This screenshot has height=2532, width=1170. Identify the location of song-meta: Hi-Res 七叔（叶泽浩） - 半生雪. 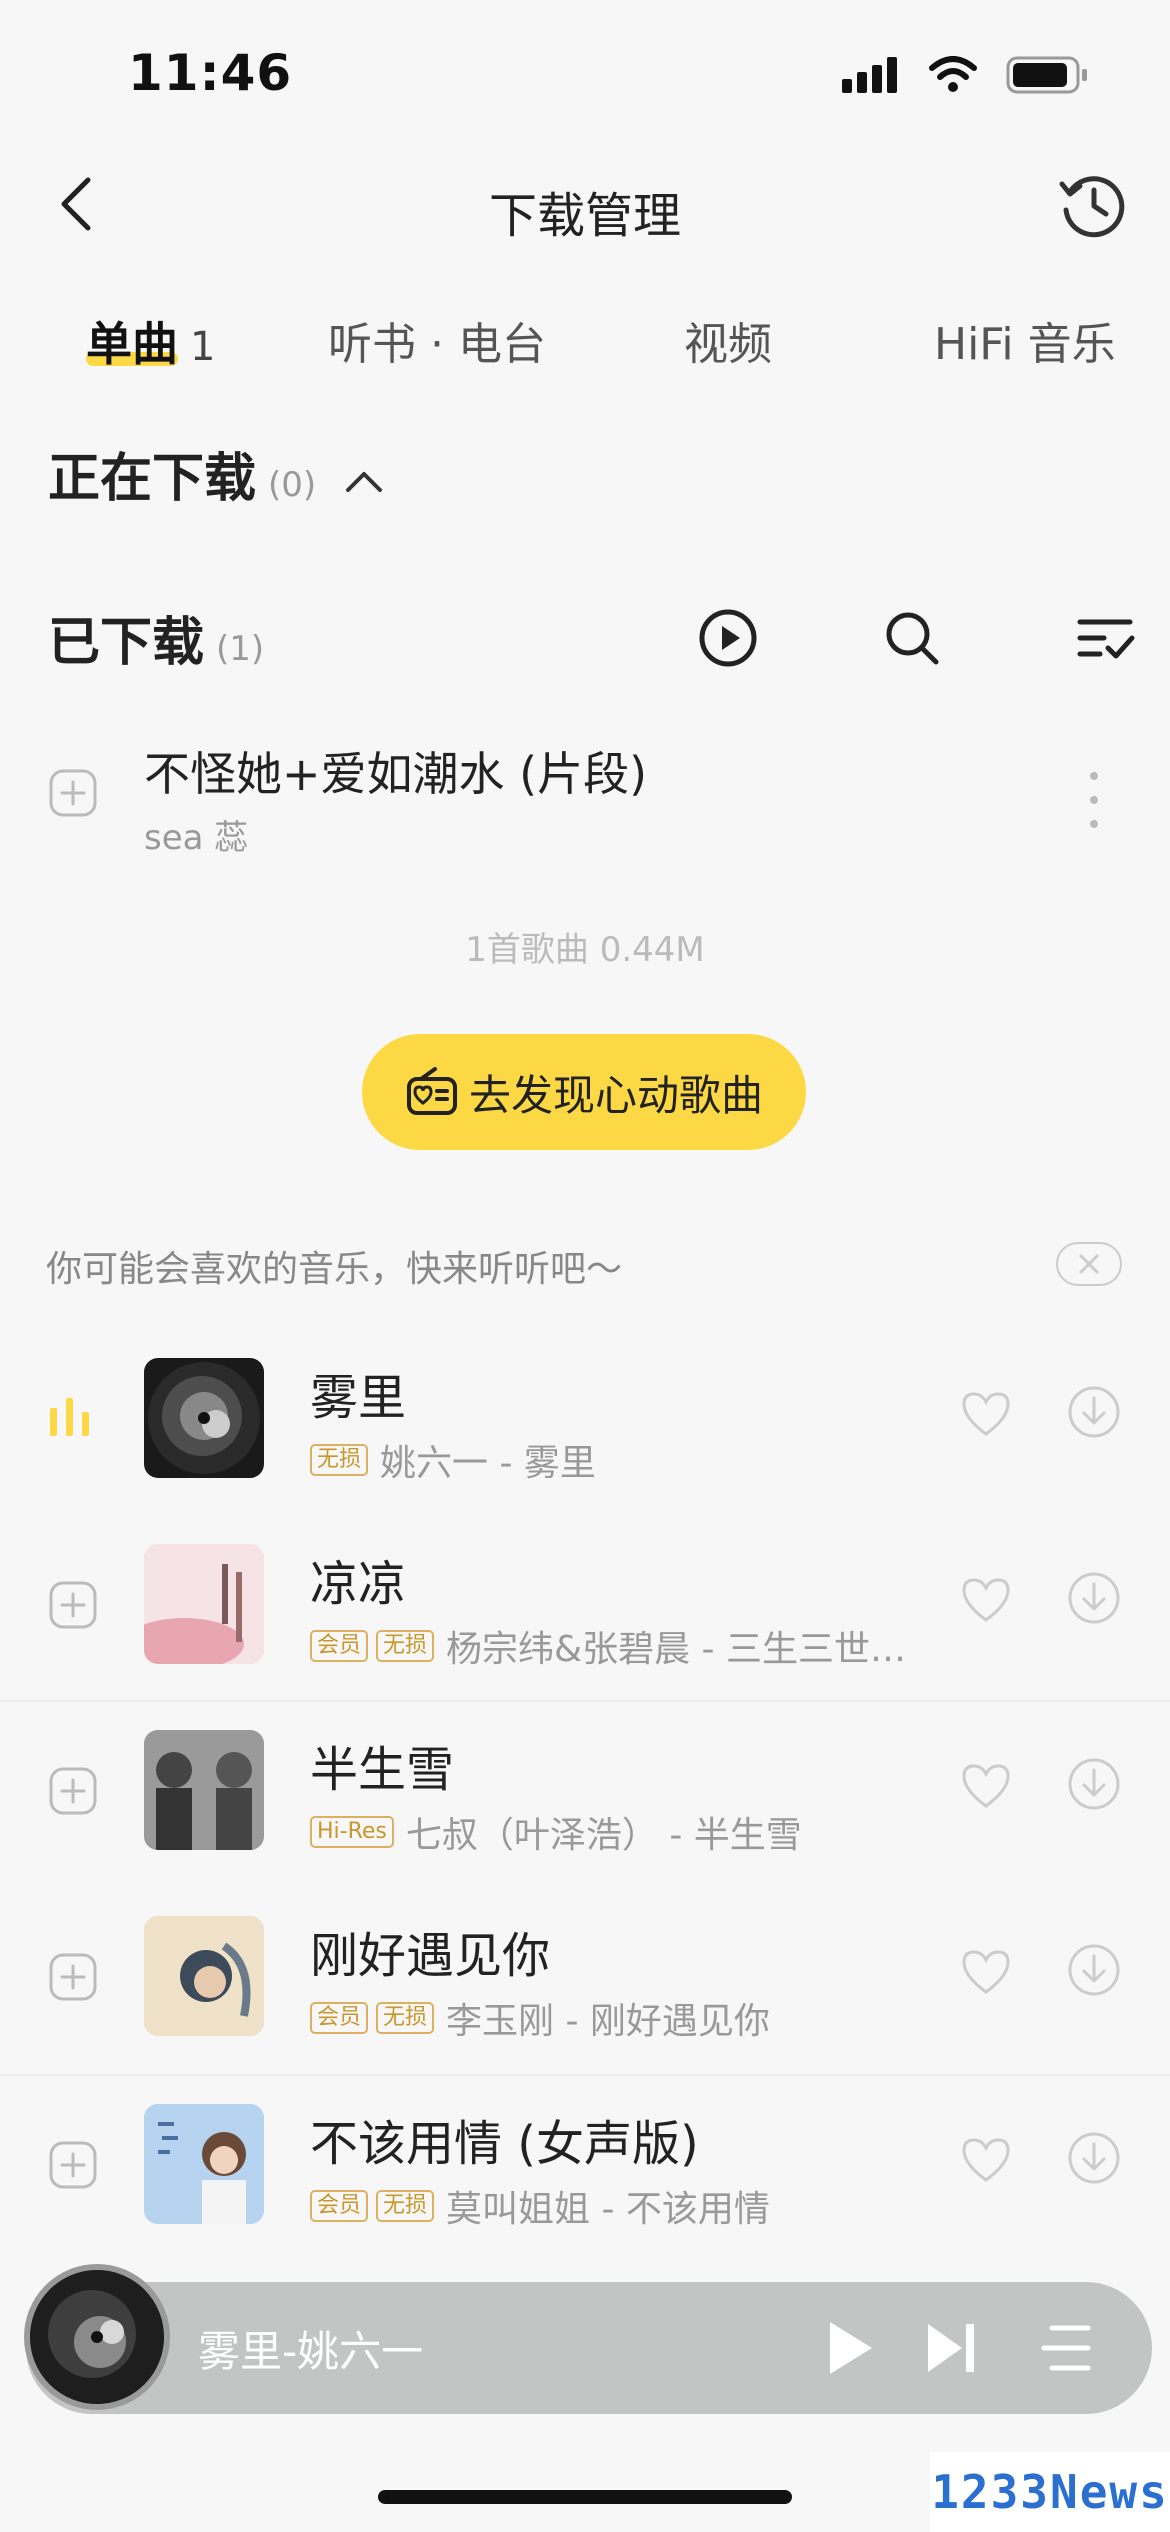
(556, 1832).